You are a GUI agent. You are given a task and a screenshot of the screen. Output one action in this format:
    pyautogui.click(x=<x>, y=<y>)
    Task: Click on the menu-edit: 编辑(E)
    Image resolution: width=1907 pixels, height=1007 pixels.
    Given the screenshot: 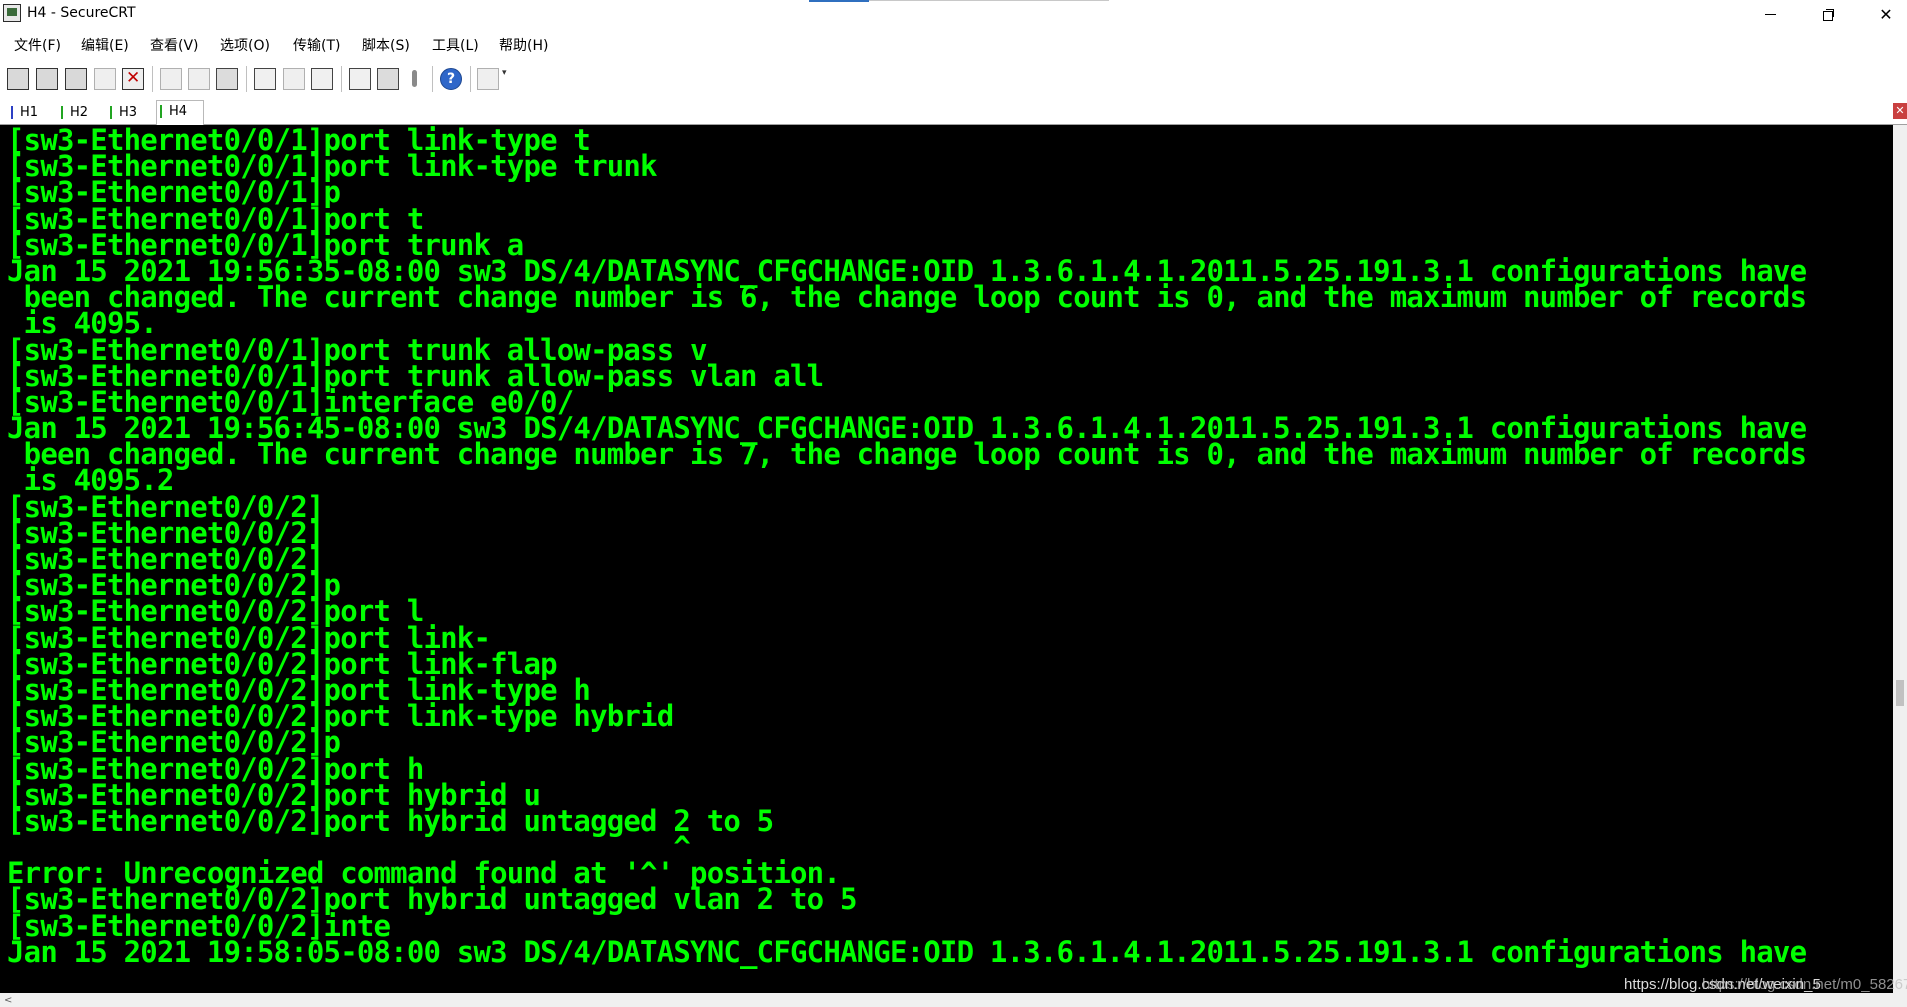 What is the action you would take?
    pyautogui.click(x=105, y=45)
    